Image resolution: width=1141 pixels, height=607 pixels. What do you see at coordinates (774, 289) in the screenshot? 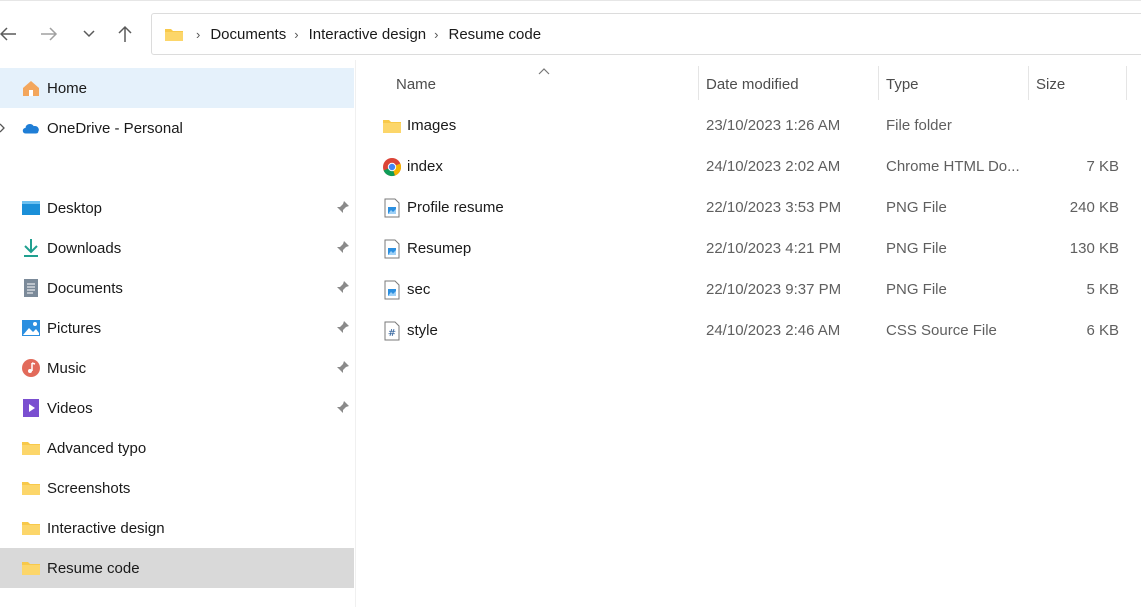
I see `file-date-modified: 22/10/2023 9:37 PM` at bounding box center [774, 289].